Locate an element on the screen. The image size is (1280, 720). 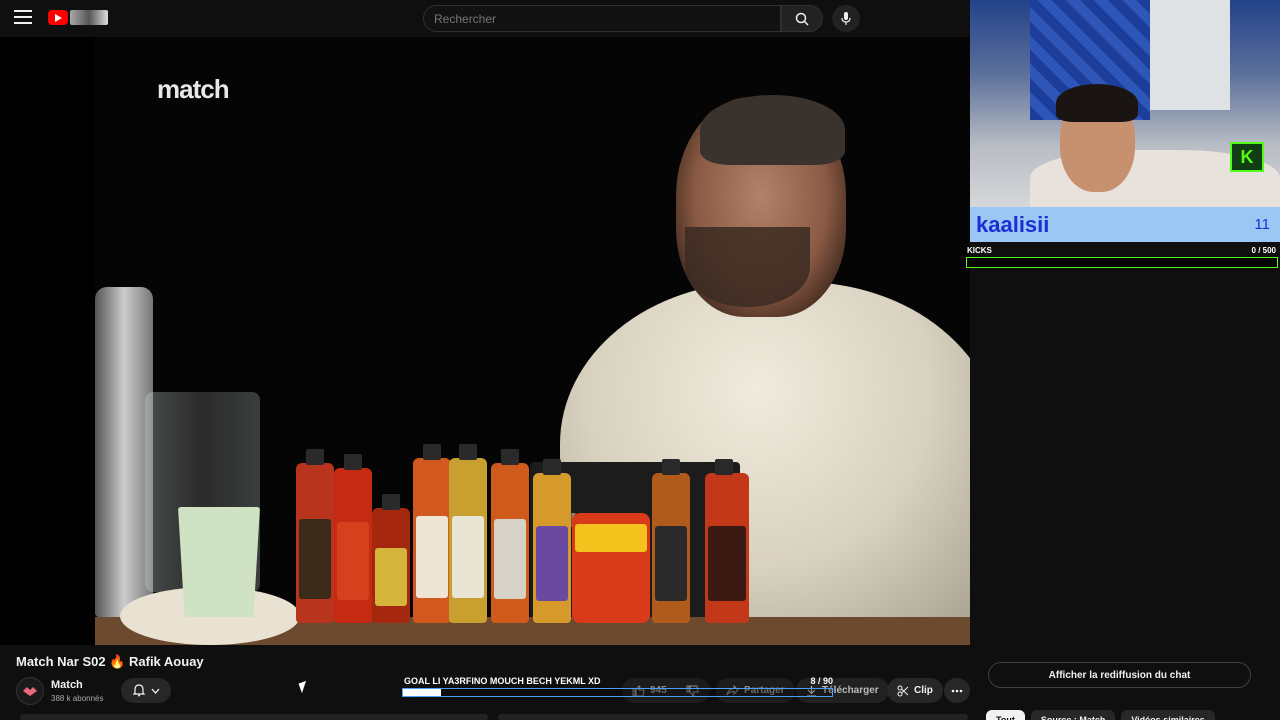
scissors-icon is located at coordinates (903, 690).